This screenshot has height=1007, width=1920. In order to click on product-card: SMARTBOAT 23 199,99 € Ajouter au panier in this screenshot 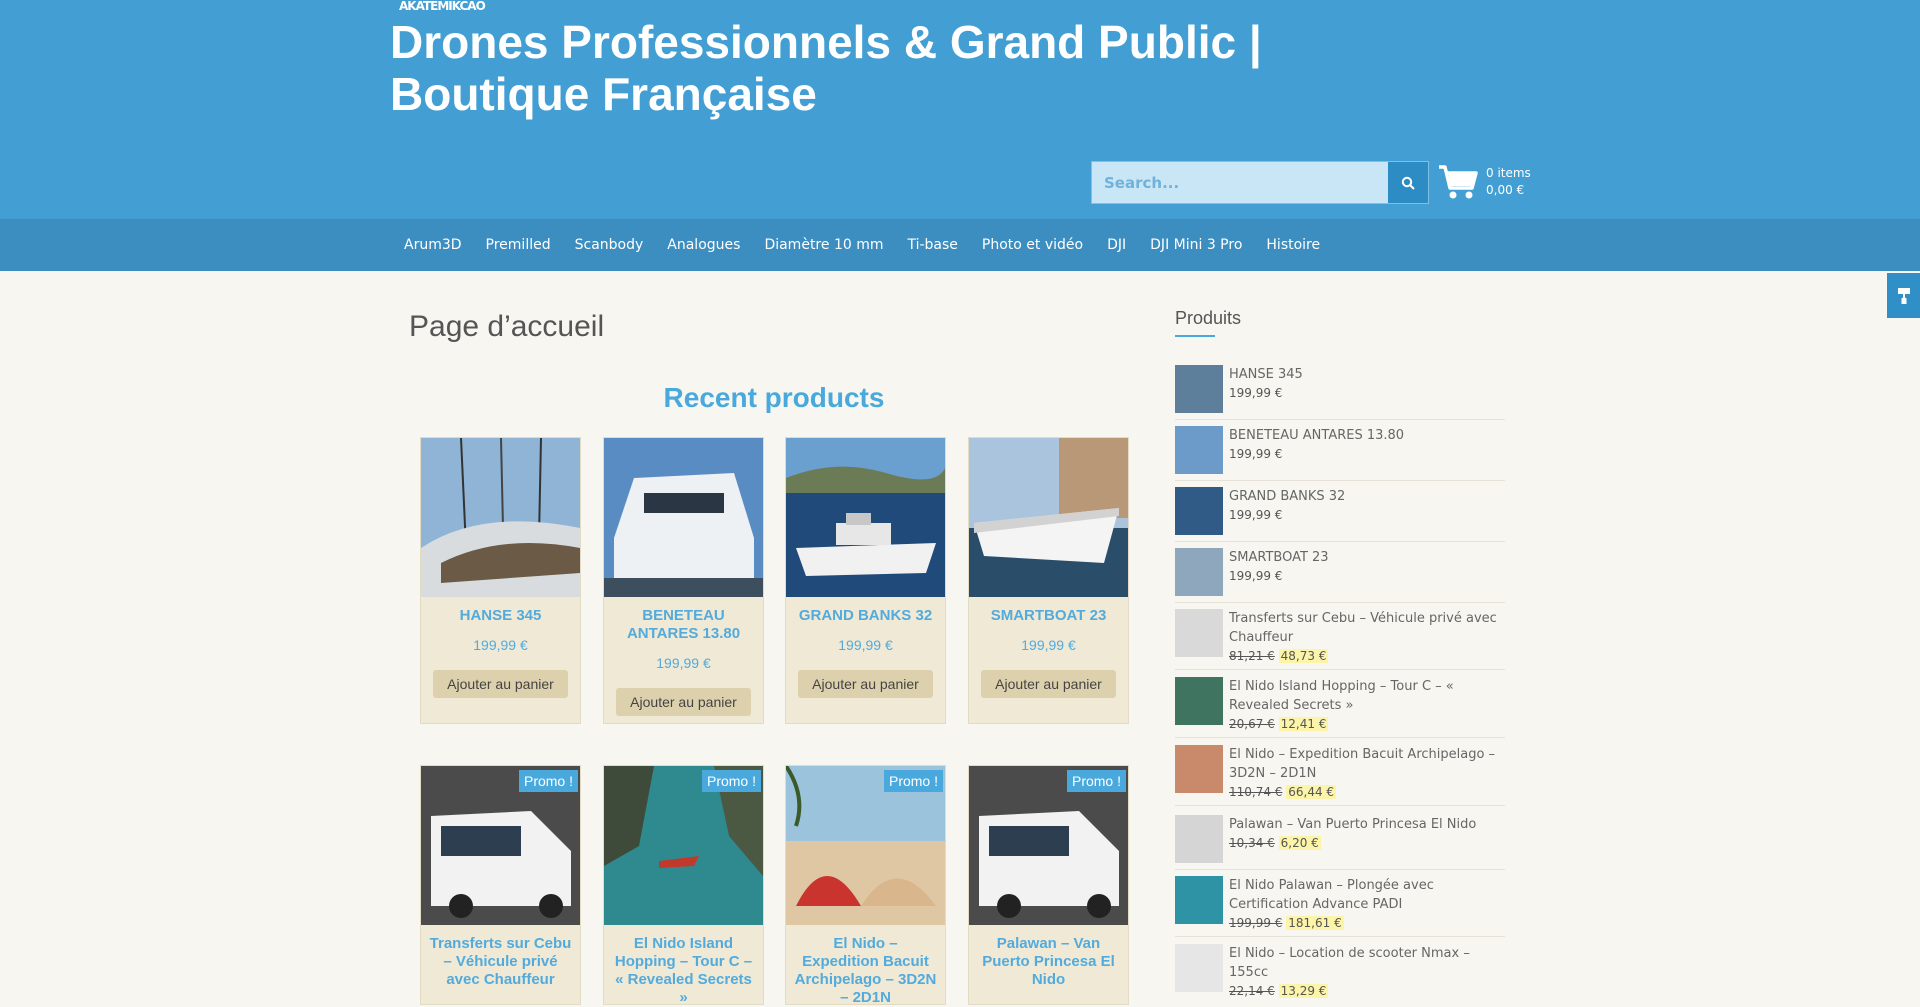, I will do `click(1048, 580)`.